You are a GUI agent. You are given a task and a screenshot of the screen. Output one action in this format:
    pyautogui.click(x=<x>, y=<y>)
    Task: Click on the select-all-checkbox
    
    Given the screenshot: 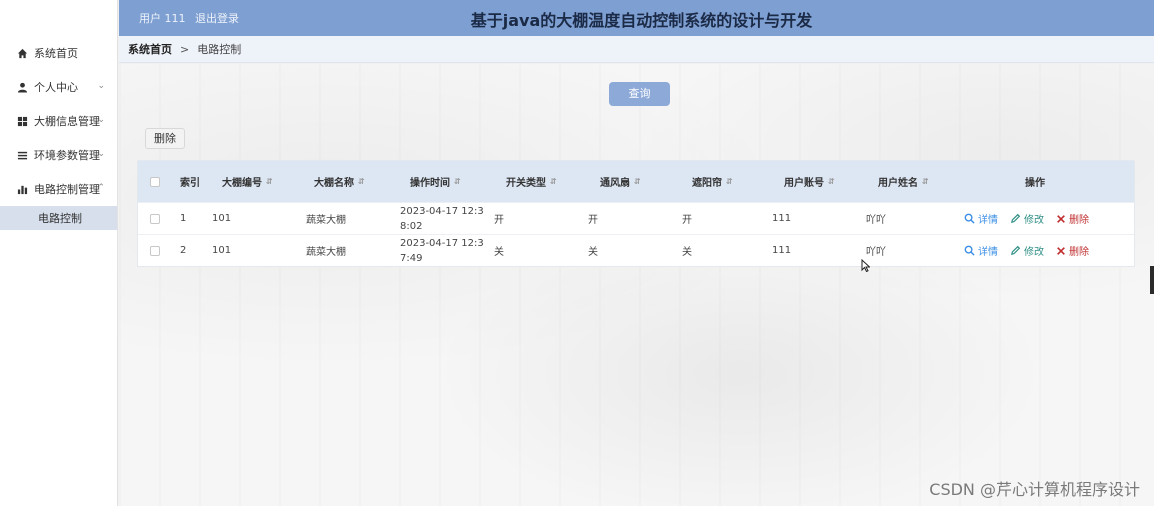 What is the action you would take?
    pyautogui.click(x=155, y=181)
    